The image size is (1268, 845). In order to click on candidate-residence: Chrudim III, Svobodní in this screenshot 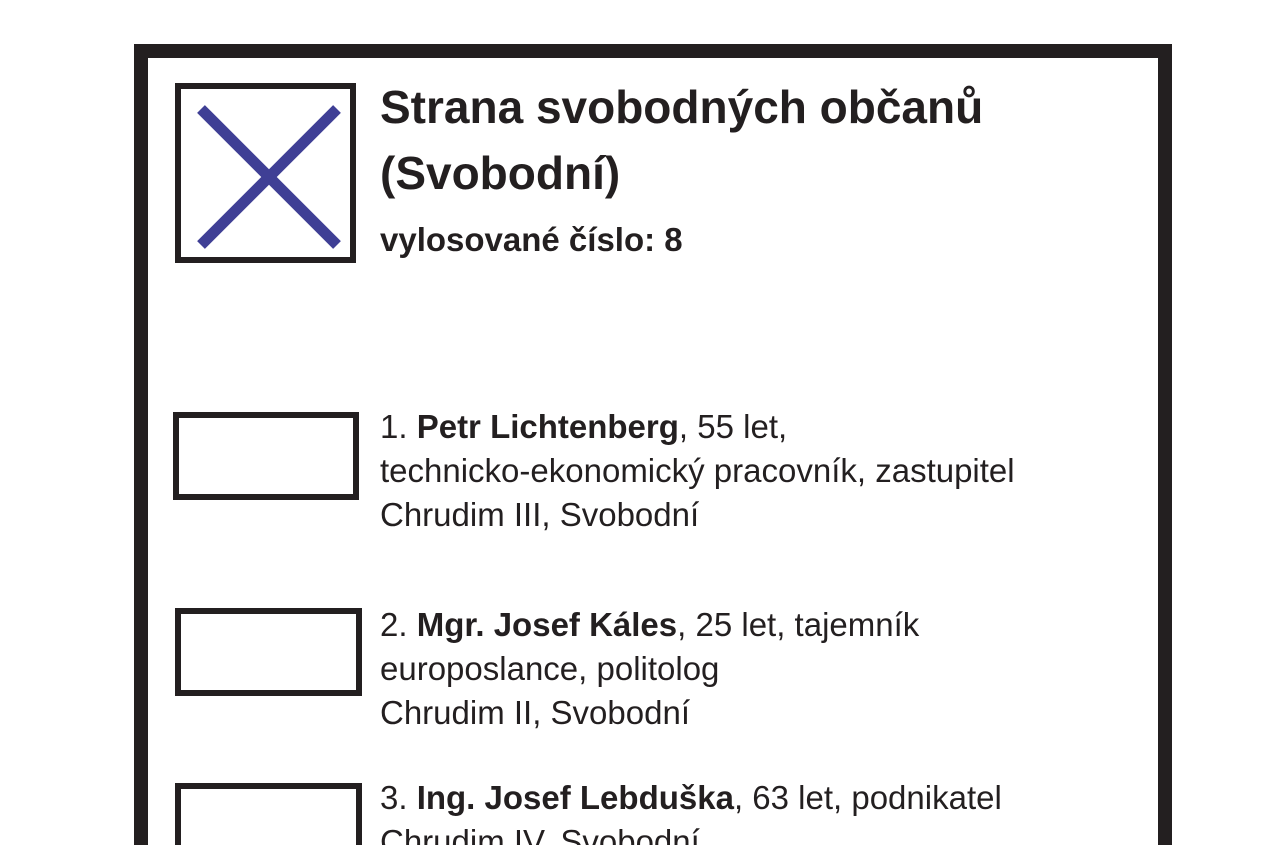, I will do `click(540, 514)`.